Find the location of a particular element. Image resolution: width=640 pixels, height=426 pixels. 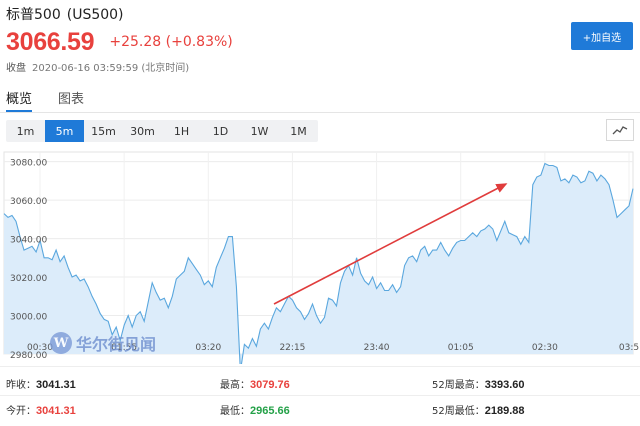

view-tabs: 概览 图表 is located at coordinates (320, 98).